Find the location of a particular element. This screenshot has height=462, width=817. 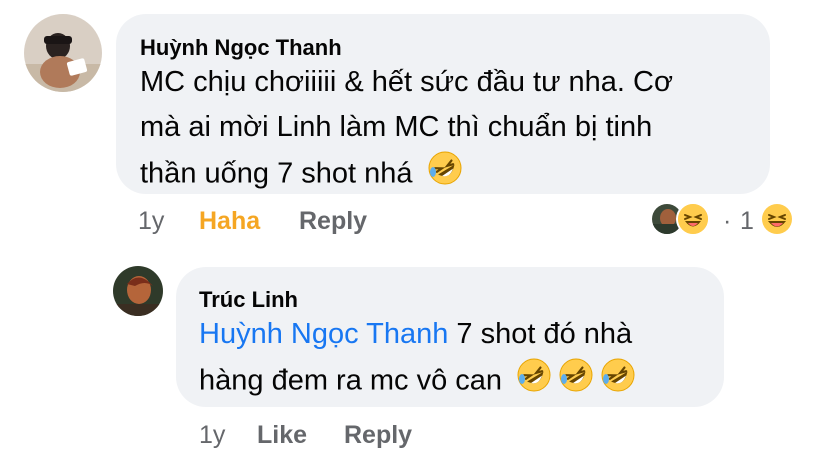

haha-reaction-button: Haha is located at coordinates (229, 221).